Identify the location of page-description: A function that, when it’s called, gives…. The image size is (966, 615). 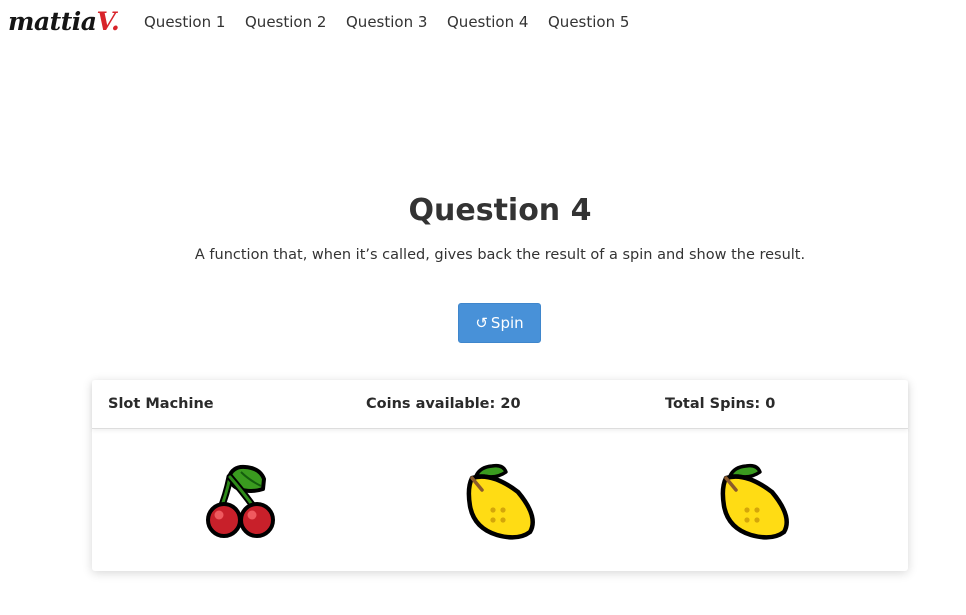
(500, 255).